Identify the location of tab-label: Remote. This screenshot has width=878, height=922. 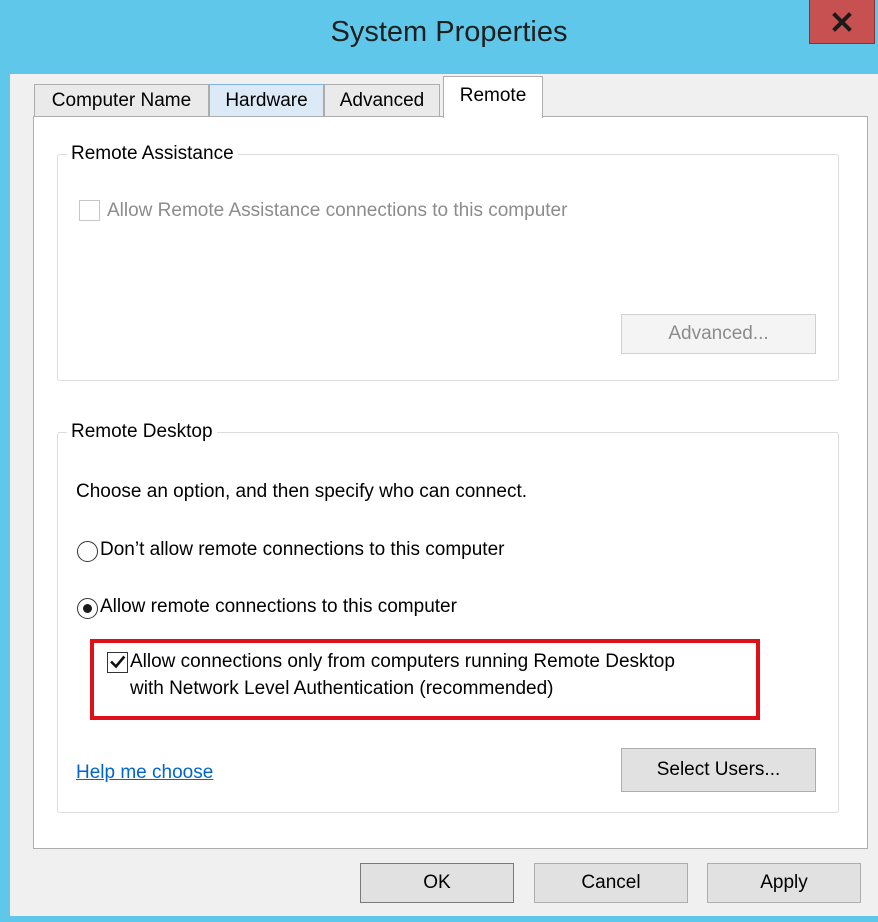
(493, 95).